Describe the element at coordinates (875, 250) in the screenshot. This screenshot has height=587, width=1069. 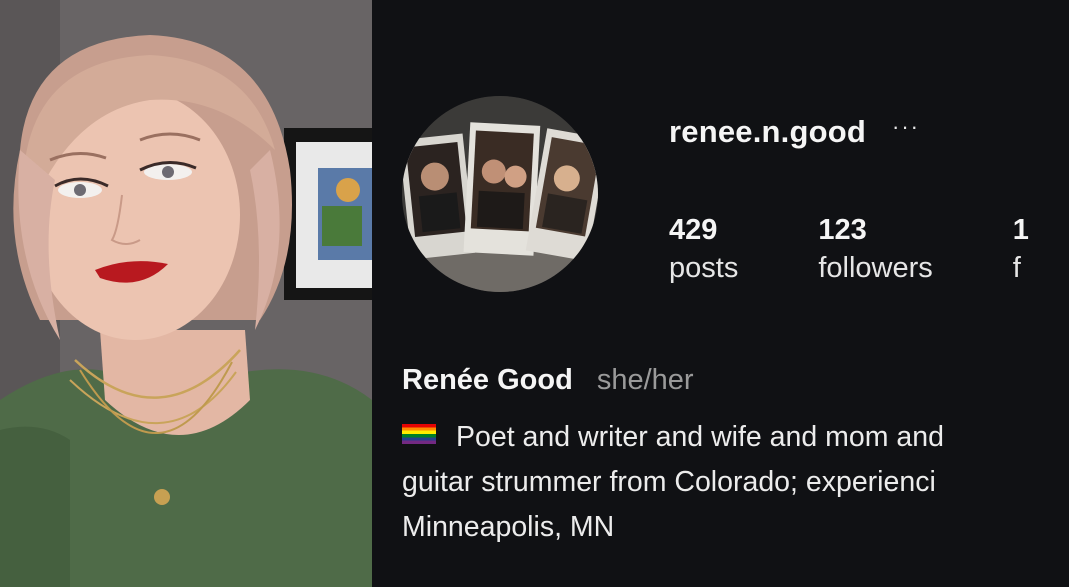
I see `stat-followers: 123 followers` at that location.